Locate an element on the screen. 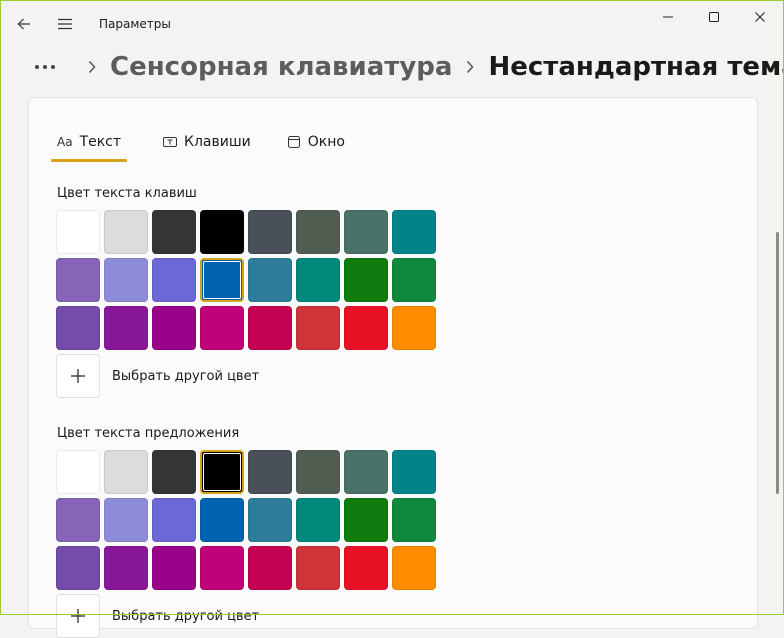  section-label-suggestion-text-color: Цвет текста предложения is located at coordinates (148, 433).